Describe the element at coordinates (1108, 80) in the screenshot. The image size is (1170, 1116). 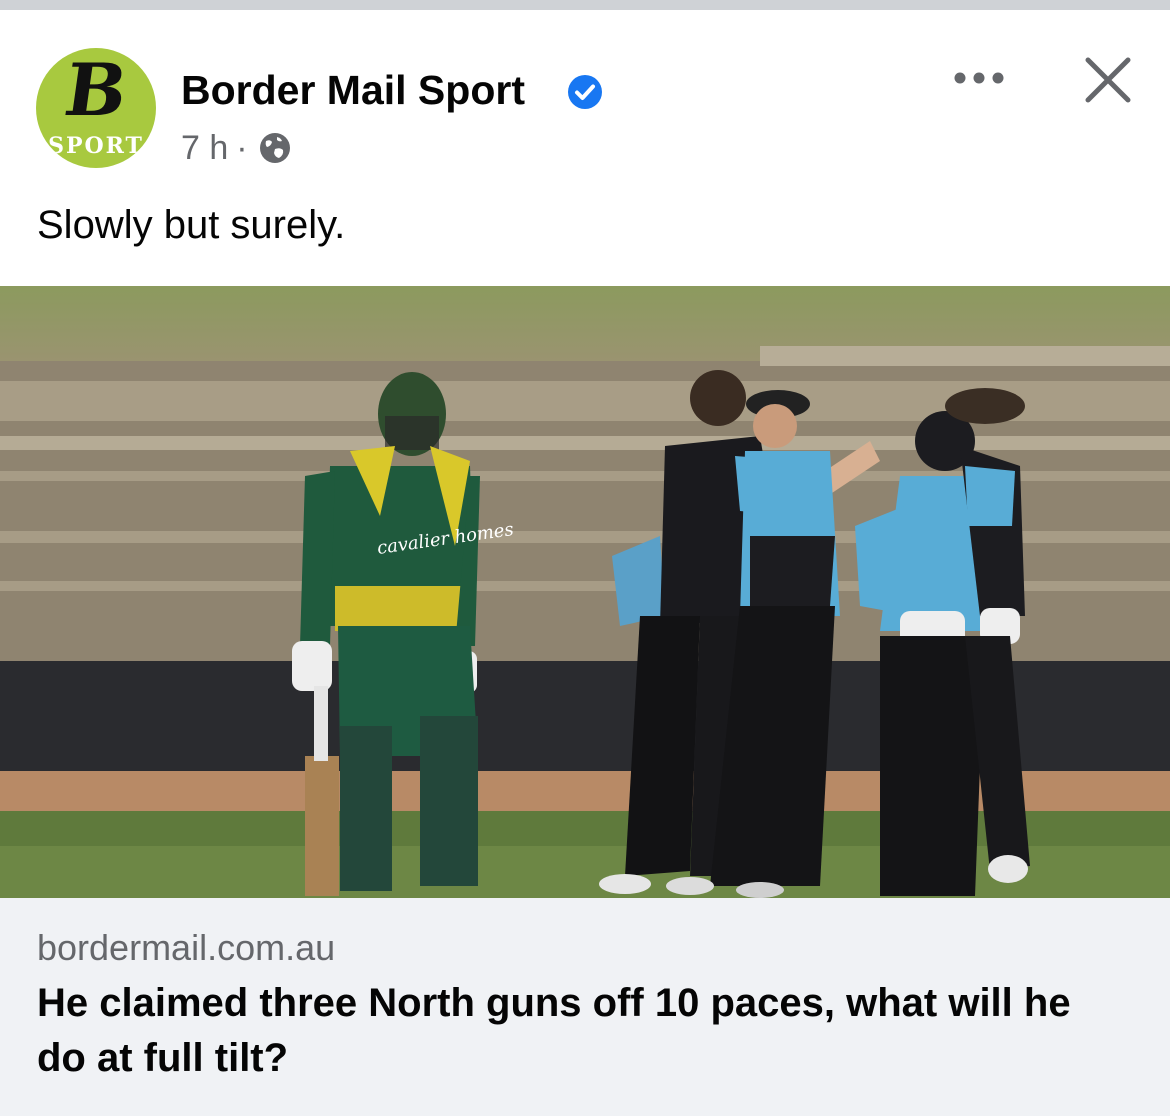
I see `close-icon` at that location.